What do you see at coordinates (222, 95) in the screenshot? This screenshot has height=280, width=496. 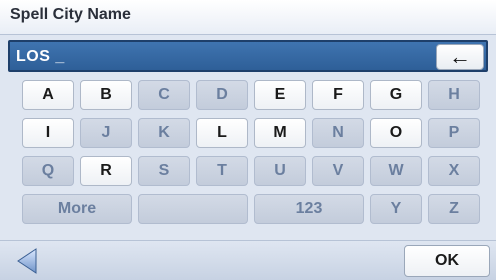 I see `key-d: D` at bounding box center [222, 95].